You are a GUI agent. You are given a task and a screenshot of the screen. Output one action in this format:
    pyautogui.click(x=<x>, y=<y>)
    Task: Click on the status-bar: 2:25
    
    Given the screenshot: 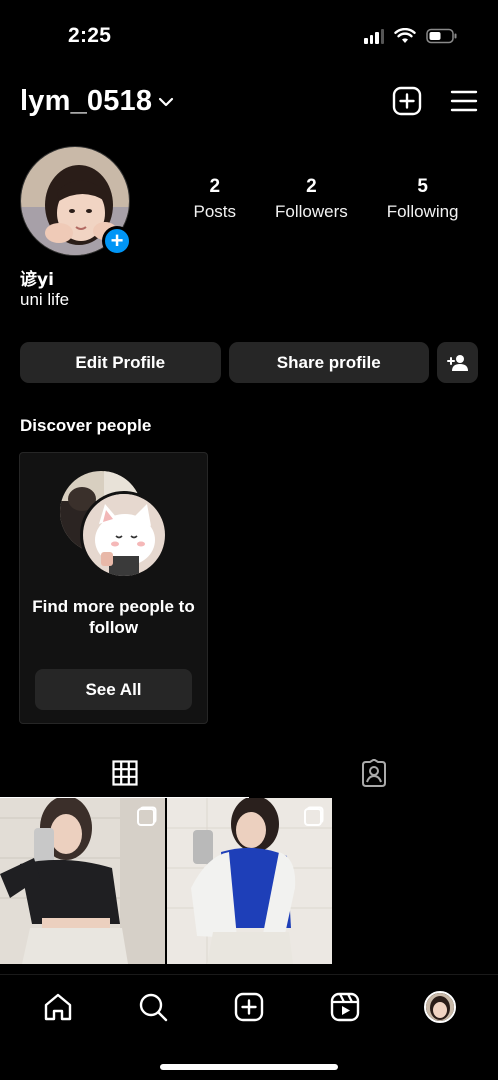 What is the action you would take?
    pyautogui.click(x=249, y=36)
    